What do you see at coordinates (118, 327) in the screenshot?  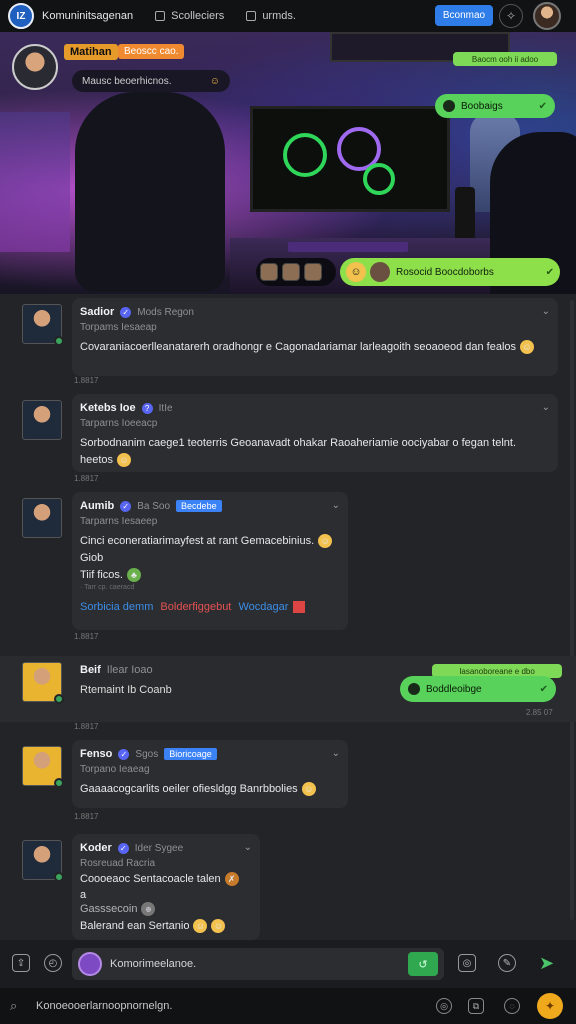 I see `message-role: Torpams Iesaeap` at bounding box center [118, 327].